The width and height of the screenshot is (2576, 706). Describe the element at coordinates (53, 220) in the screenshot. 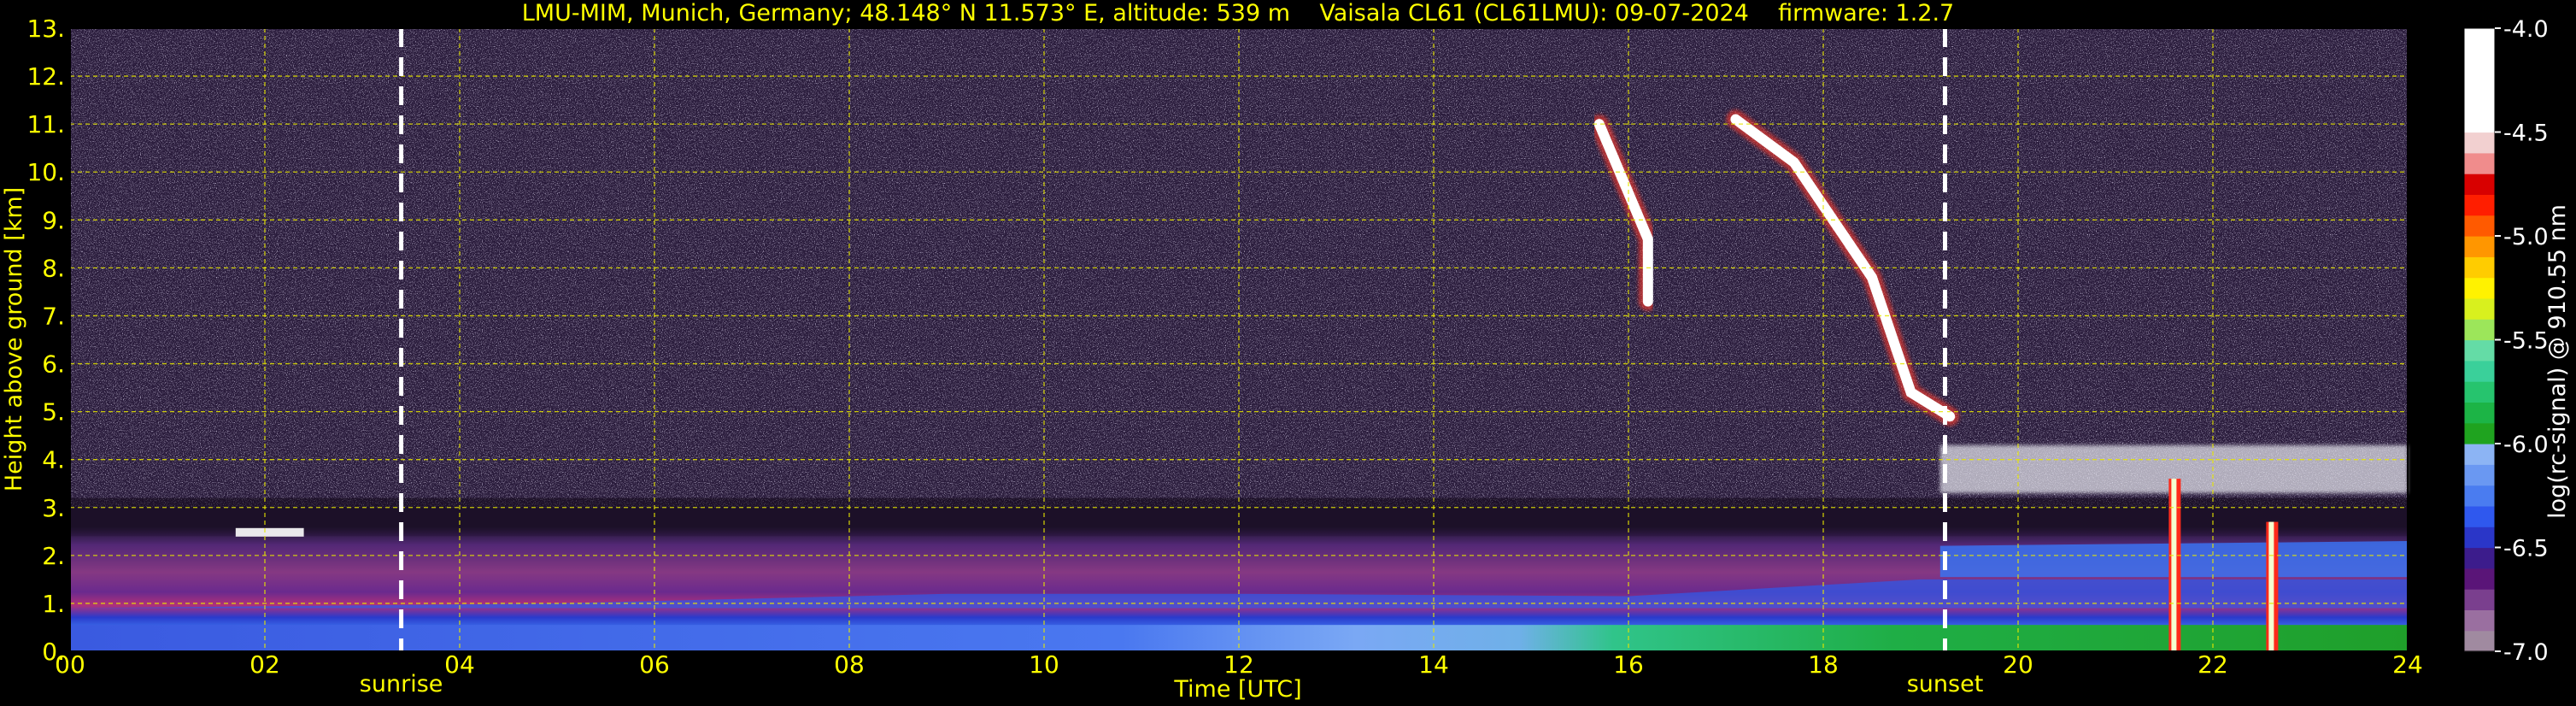

I see `y-tick-label: 9.` at that location.